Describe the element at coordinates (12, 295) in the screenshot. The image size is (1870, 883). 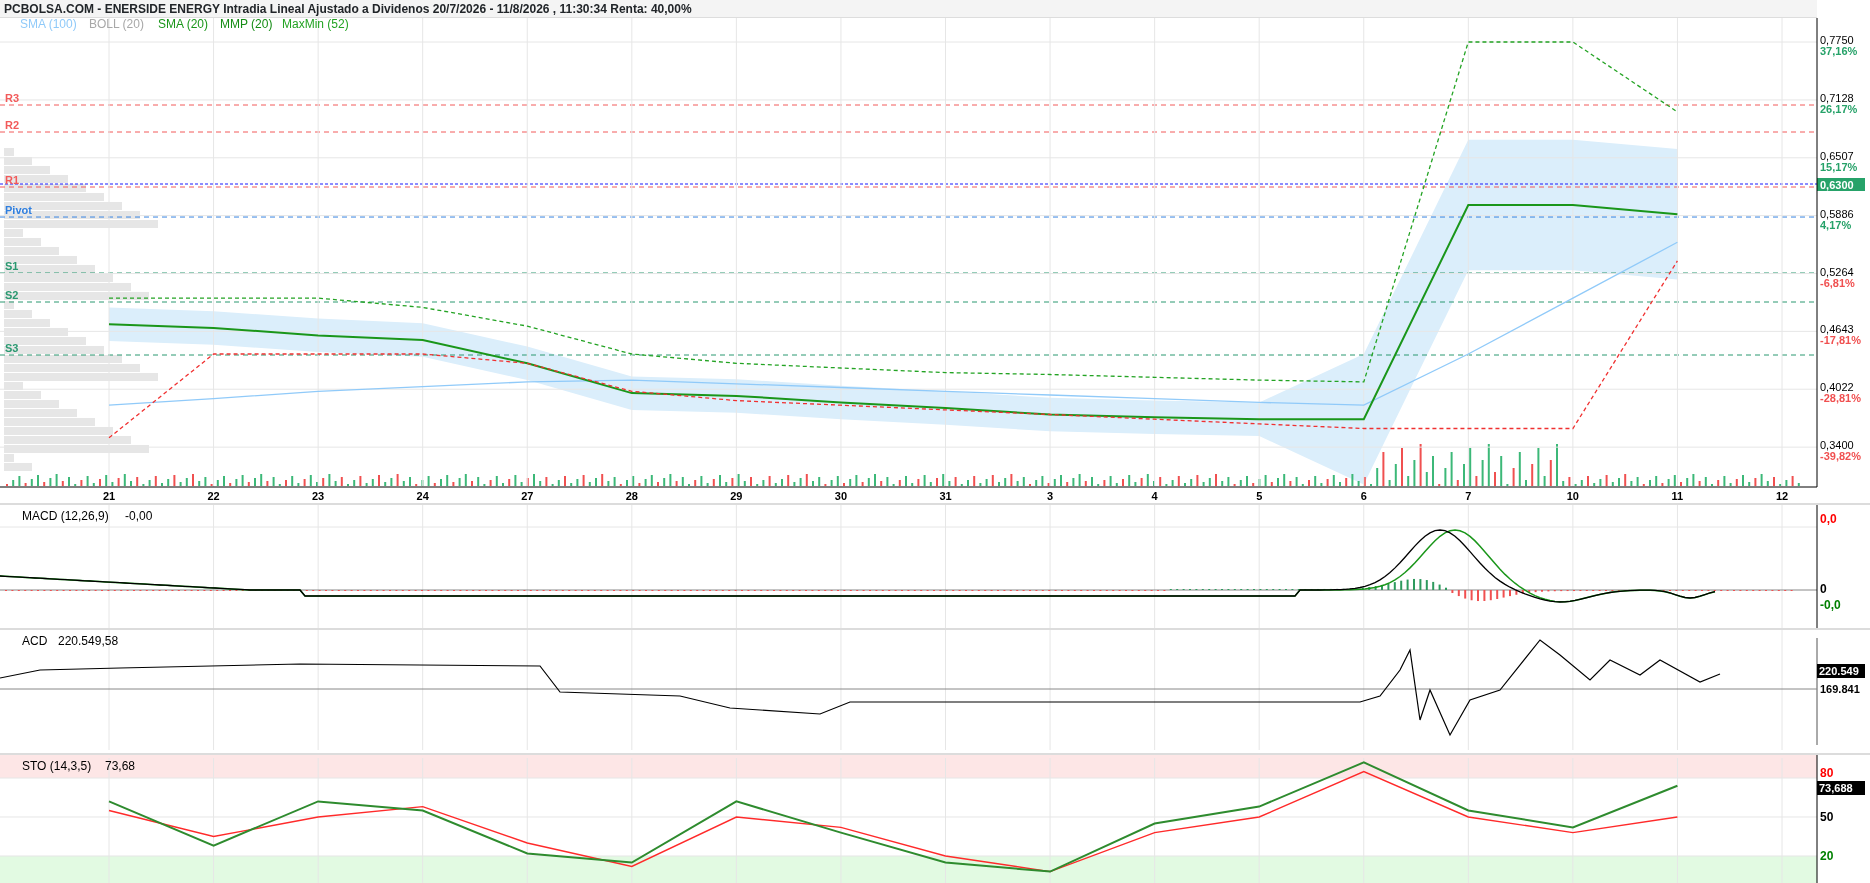
I see `pivot-label: S2` at that location.